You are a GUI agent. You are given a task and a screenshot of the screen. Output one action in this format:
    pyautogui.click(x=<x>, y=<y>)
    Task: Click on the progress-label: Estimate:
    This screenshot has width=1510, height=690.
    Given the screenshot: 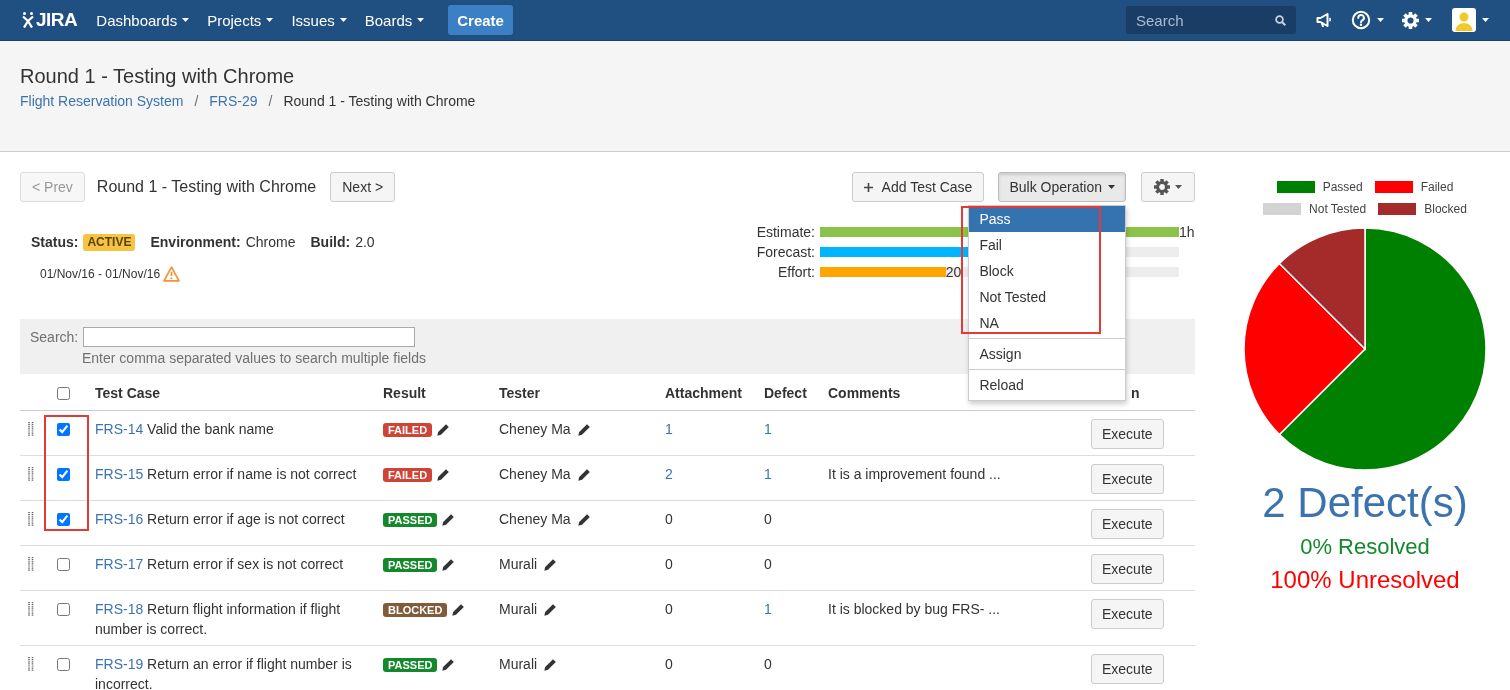 What is the action you would take?
    pyautogui.click(x=785, y=232)
    